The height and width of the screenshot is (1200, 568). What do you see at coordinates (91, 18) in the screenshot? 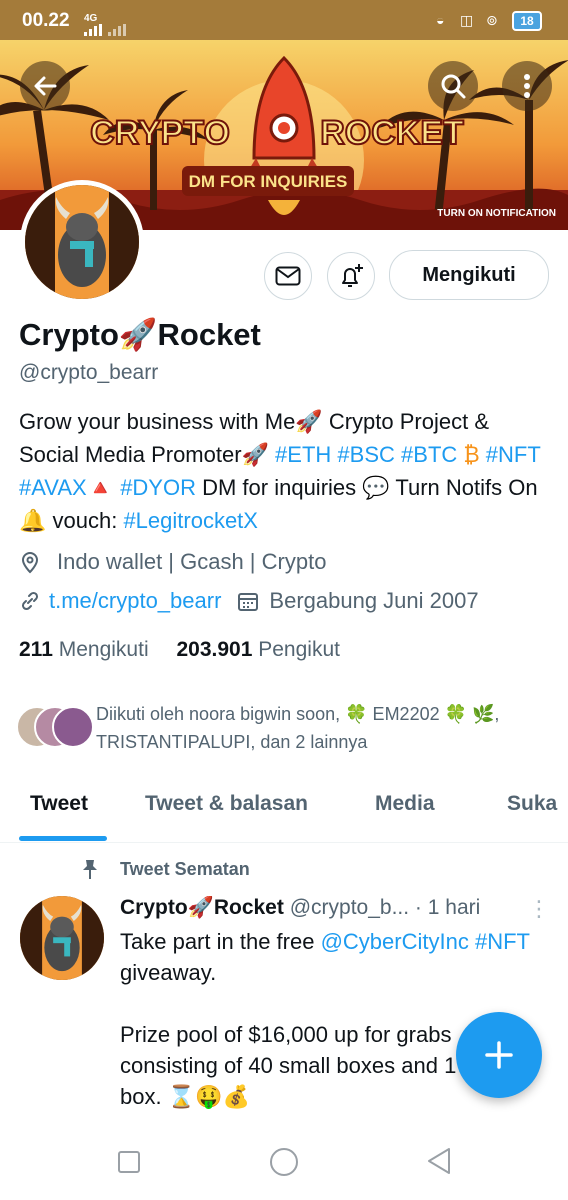
I see `network-type: 4G` at bounding box center [91, 18].